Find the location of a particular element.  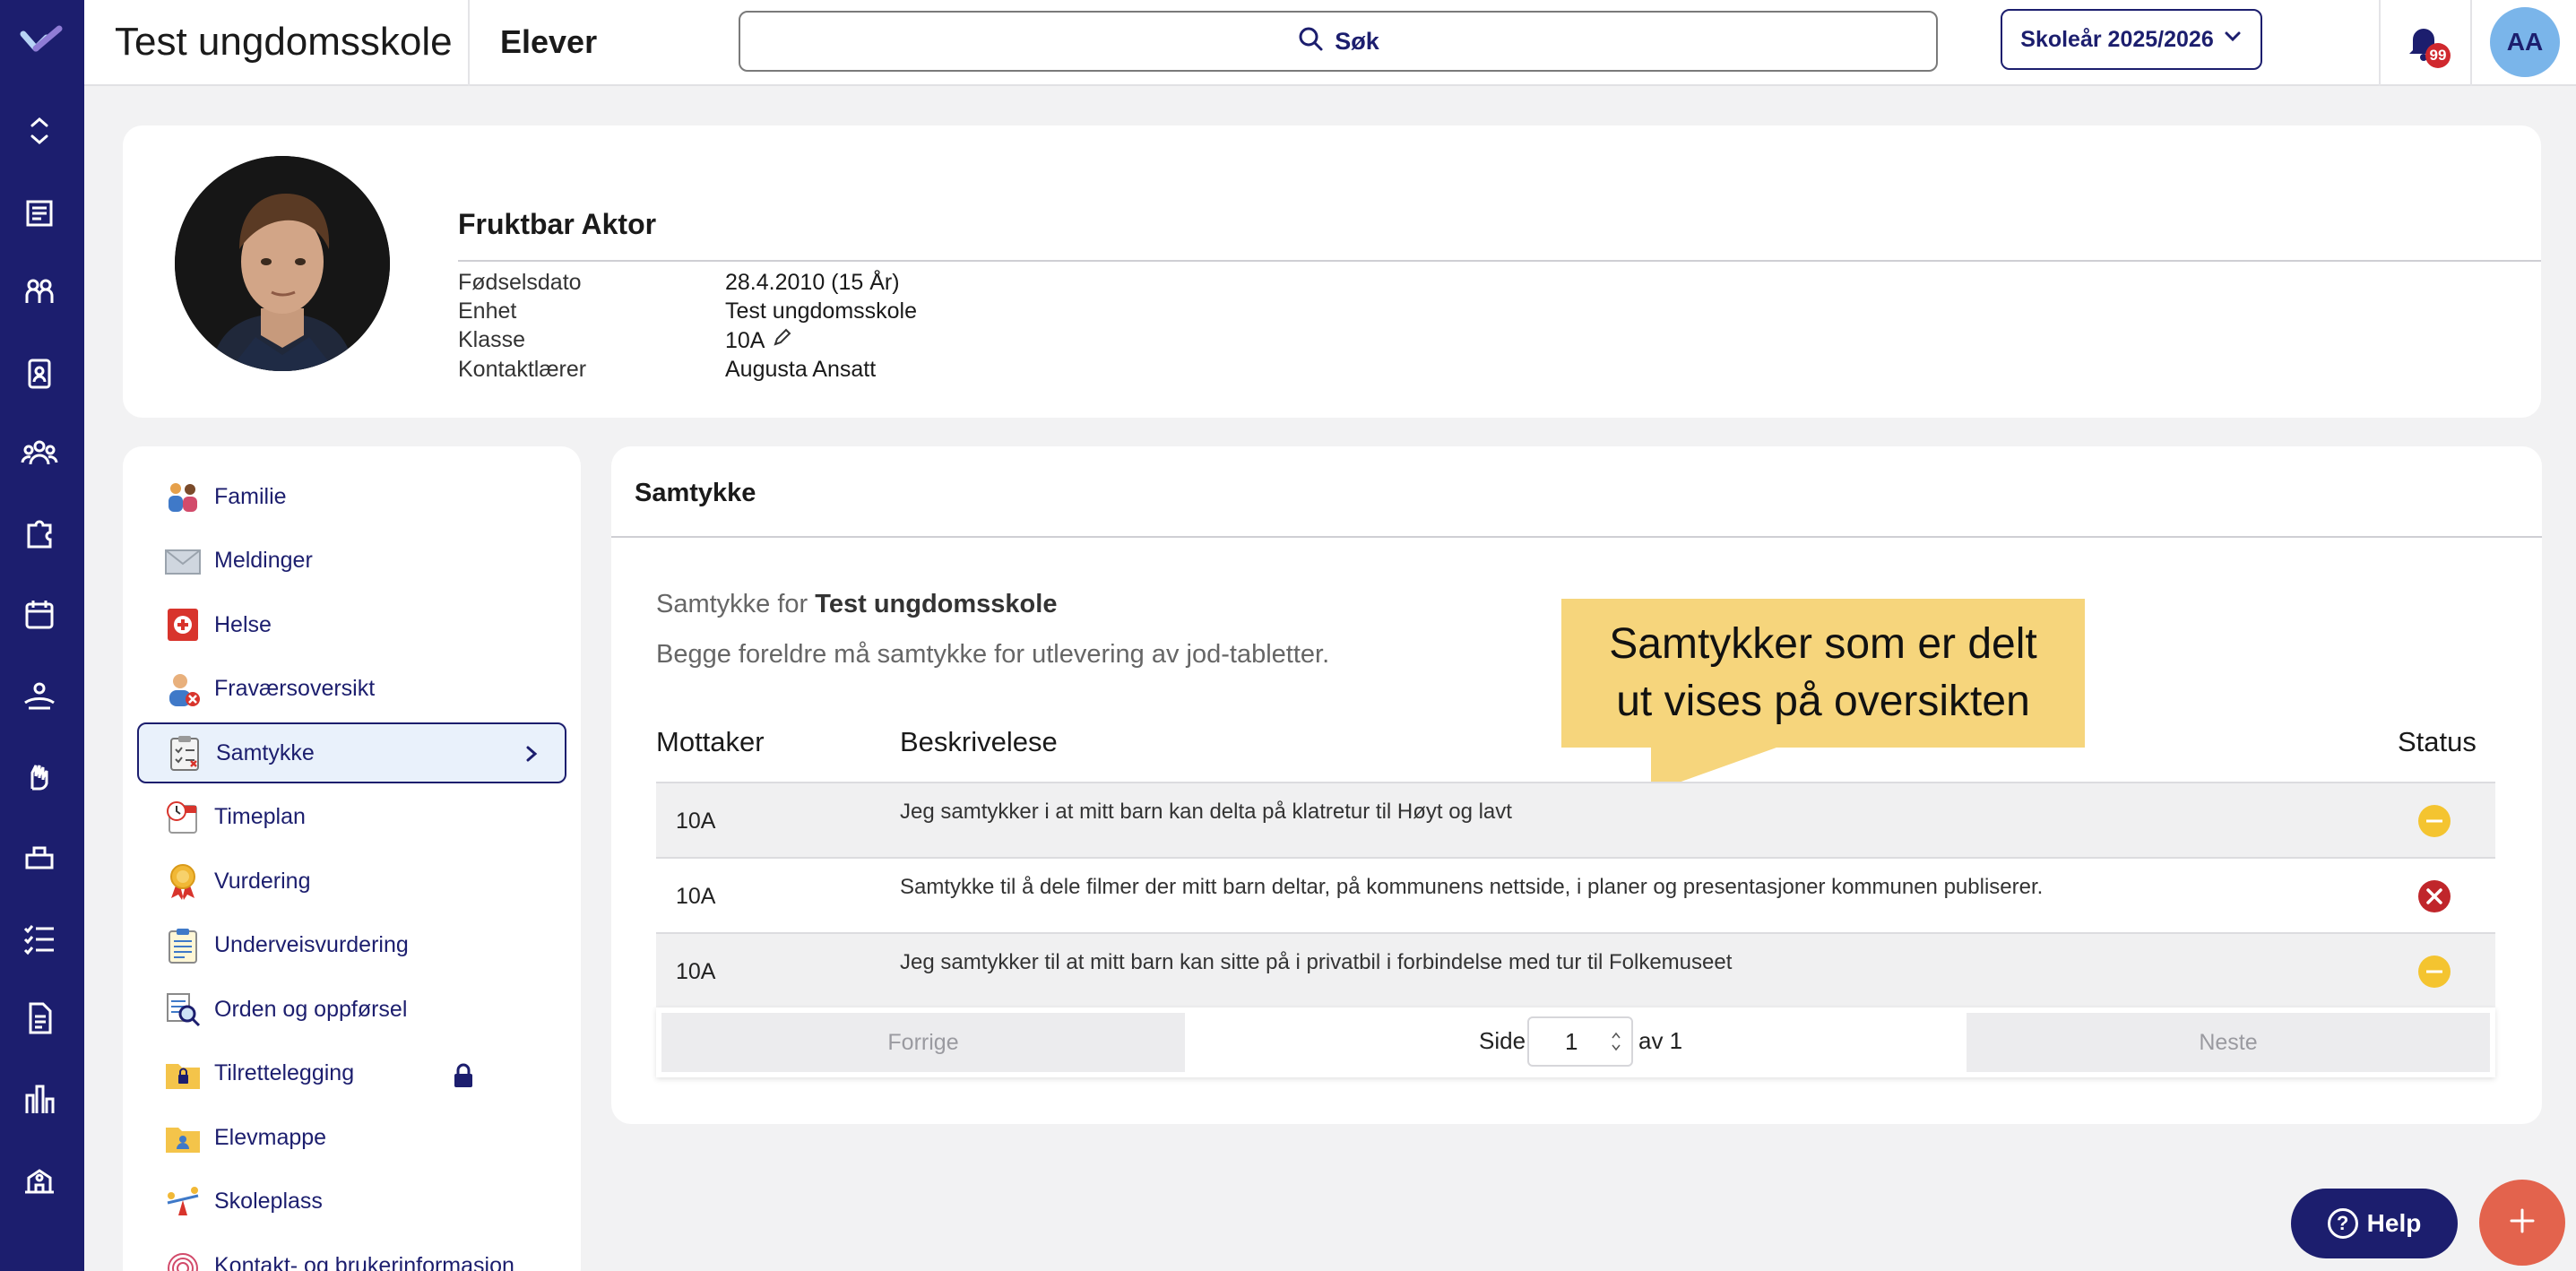

left-nav-rail is located at coordinates (42, 635).